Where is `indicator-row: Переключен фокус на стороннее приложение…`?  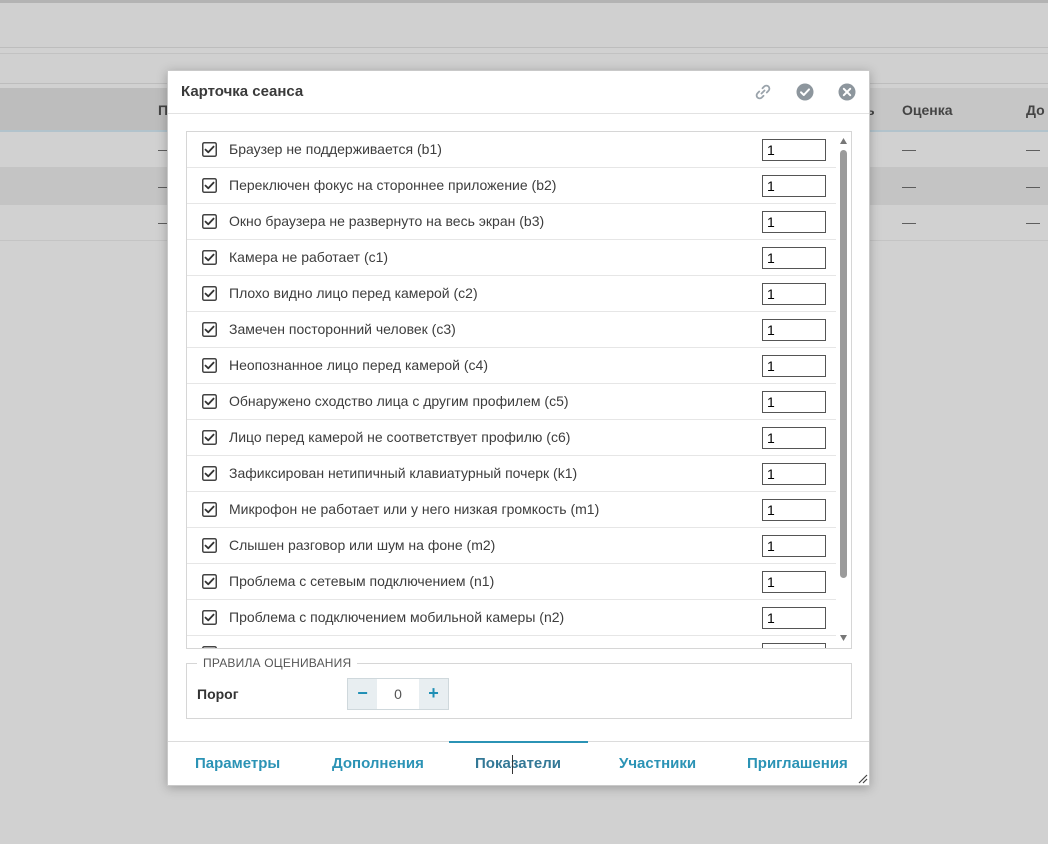
indicator-row: Переключен фокус на стороннее приложение… is located at coordinates (511, 186).